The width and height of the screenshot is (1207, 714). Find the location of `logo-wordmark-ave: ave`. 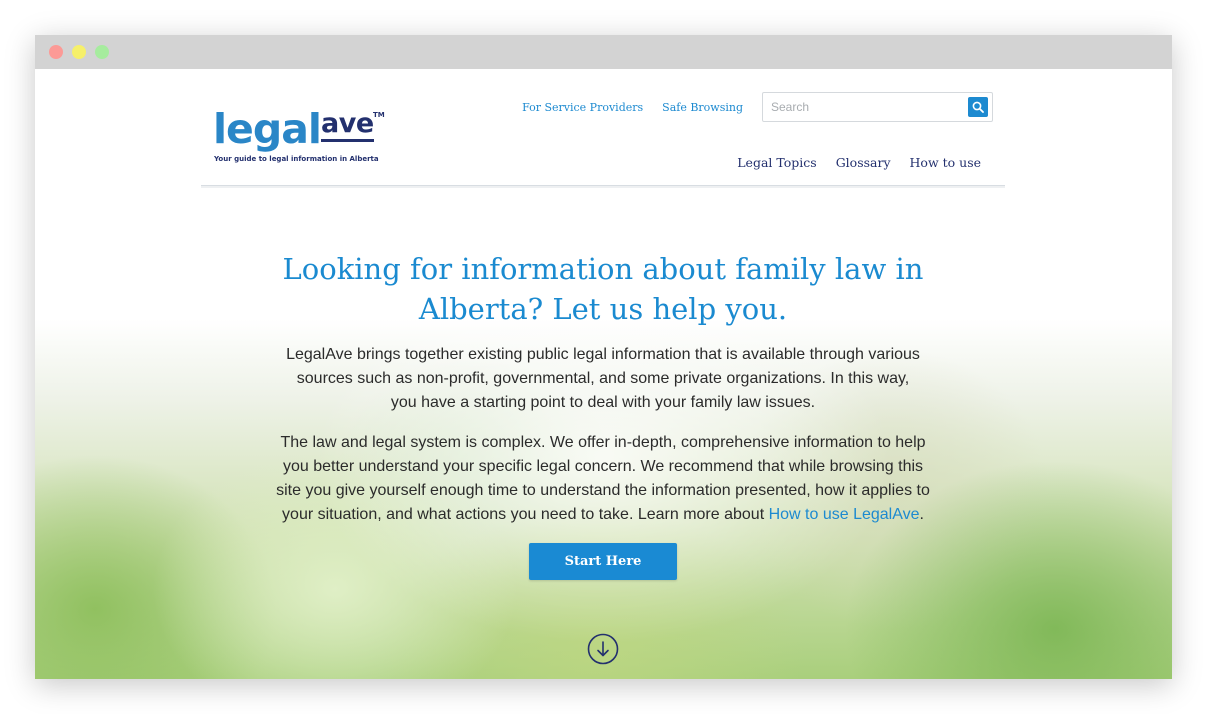

logo-wordmark-ave: ave is located at coordinates (347, 125).